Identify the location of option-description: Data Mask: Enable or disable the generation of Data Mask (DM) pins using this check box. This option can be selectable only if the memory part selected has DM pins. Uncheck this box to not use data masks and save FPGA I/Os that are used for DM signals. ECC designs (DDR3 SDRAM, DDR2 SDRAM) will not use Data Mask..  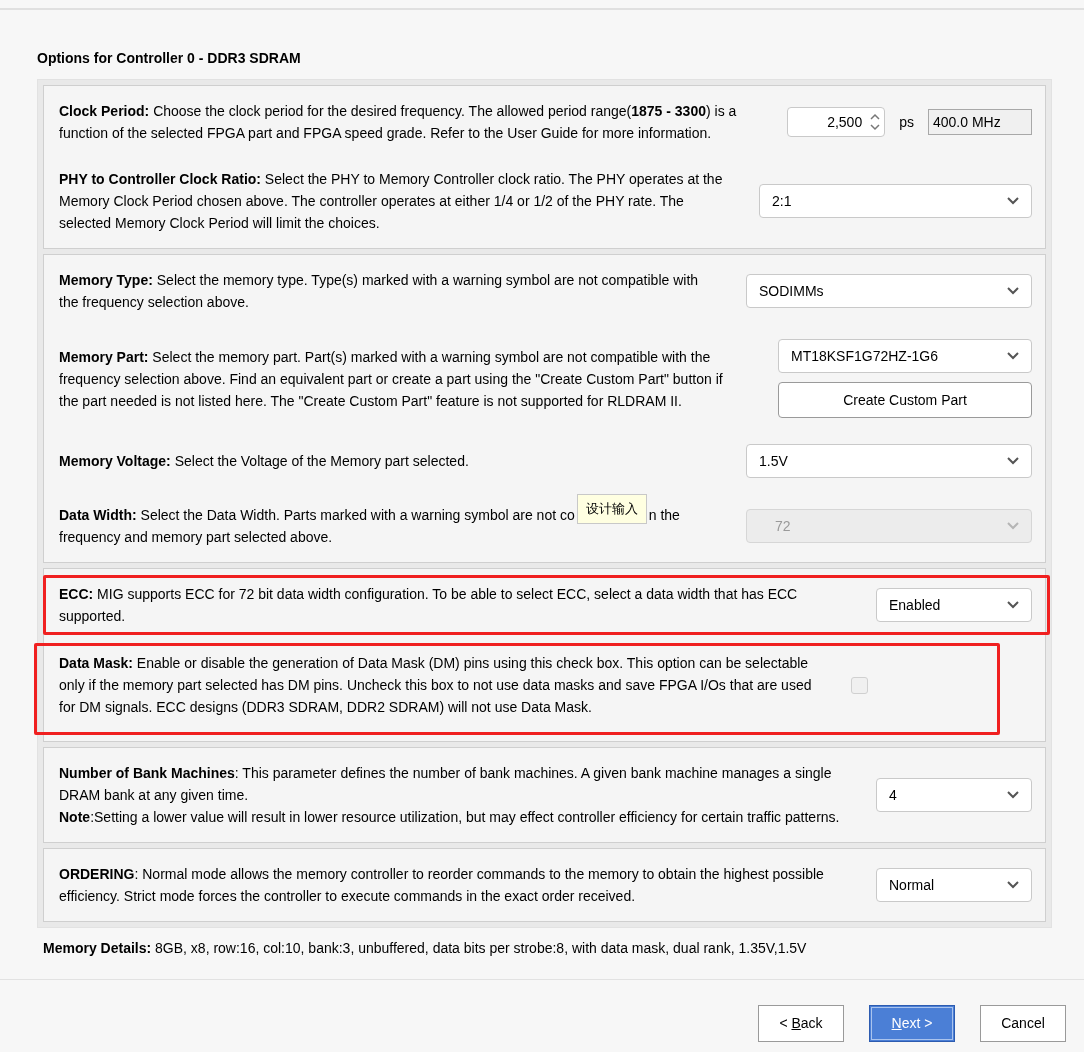
(436, 685).